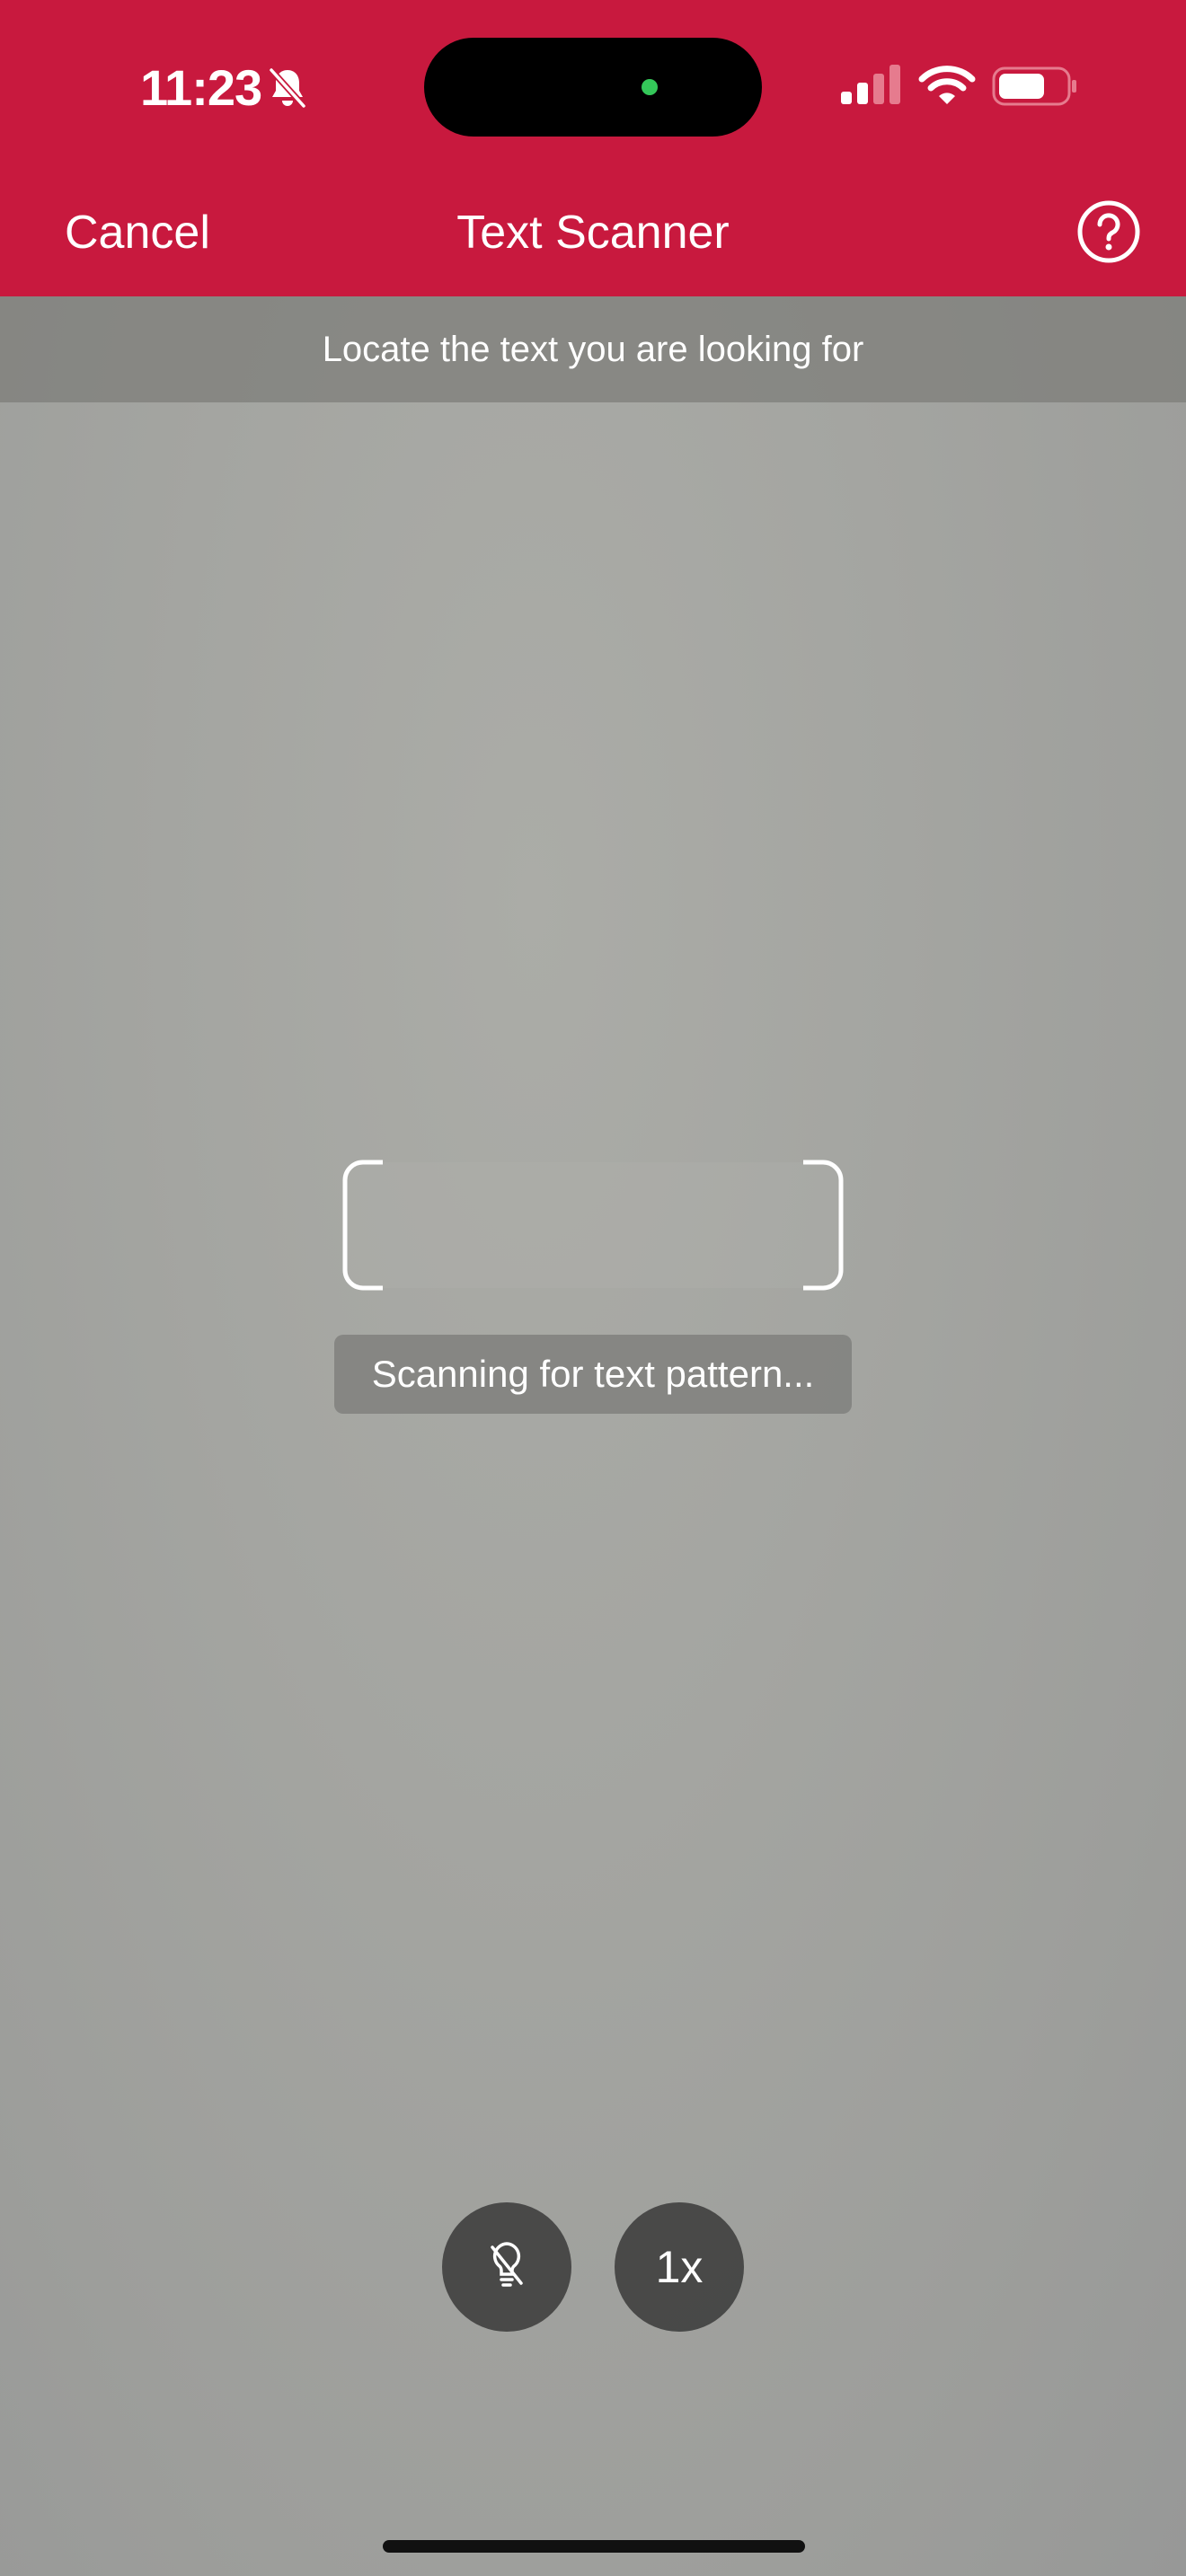  What do you see at coordinates (593, 87) in the screenshot?
I see `dynamic-island` at bounding box center [593, 87].